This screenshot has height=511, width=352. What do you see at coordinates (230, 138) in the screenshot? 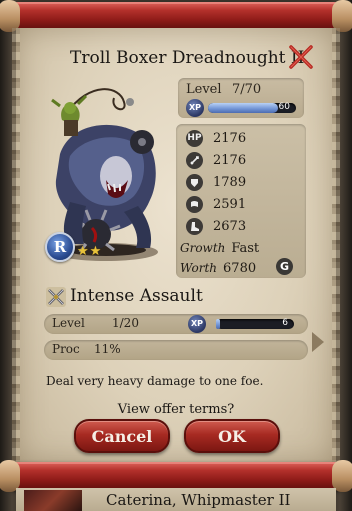
I see `hp-value: 2176` at bounding box center [230, 138].